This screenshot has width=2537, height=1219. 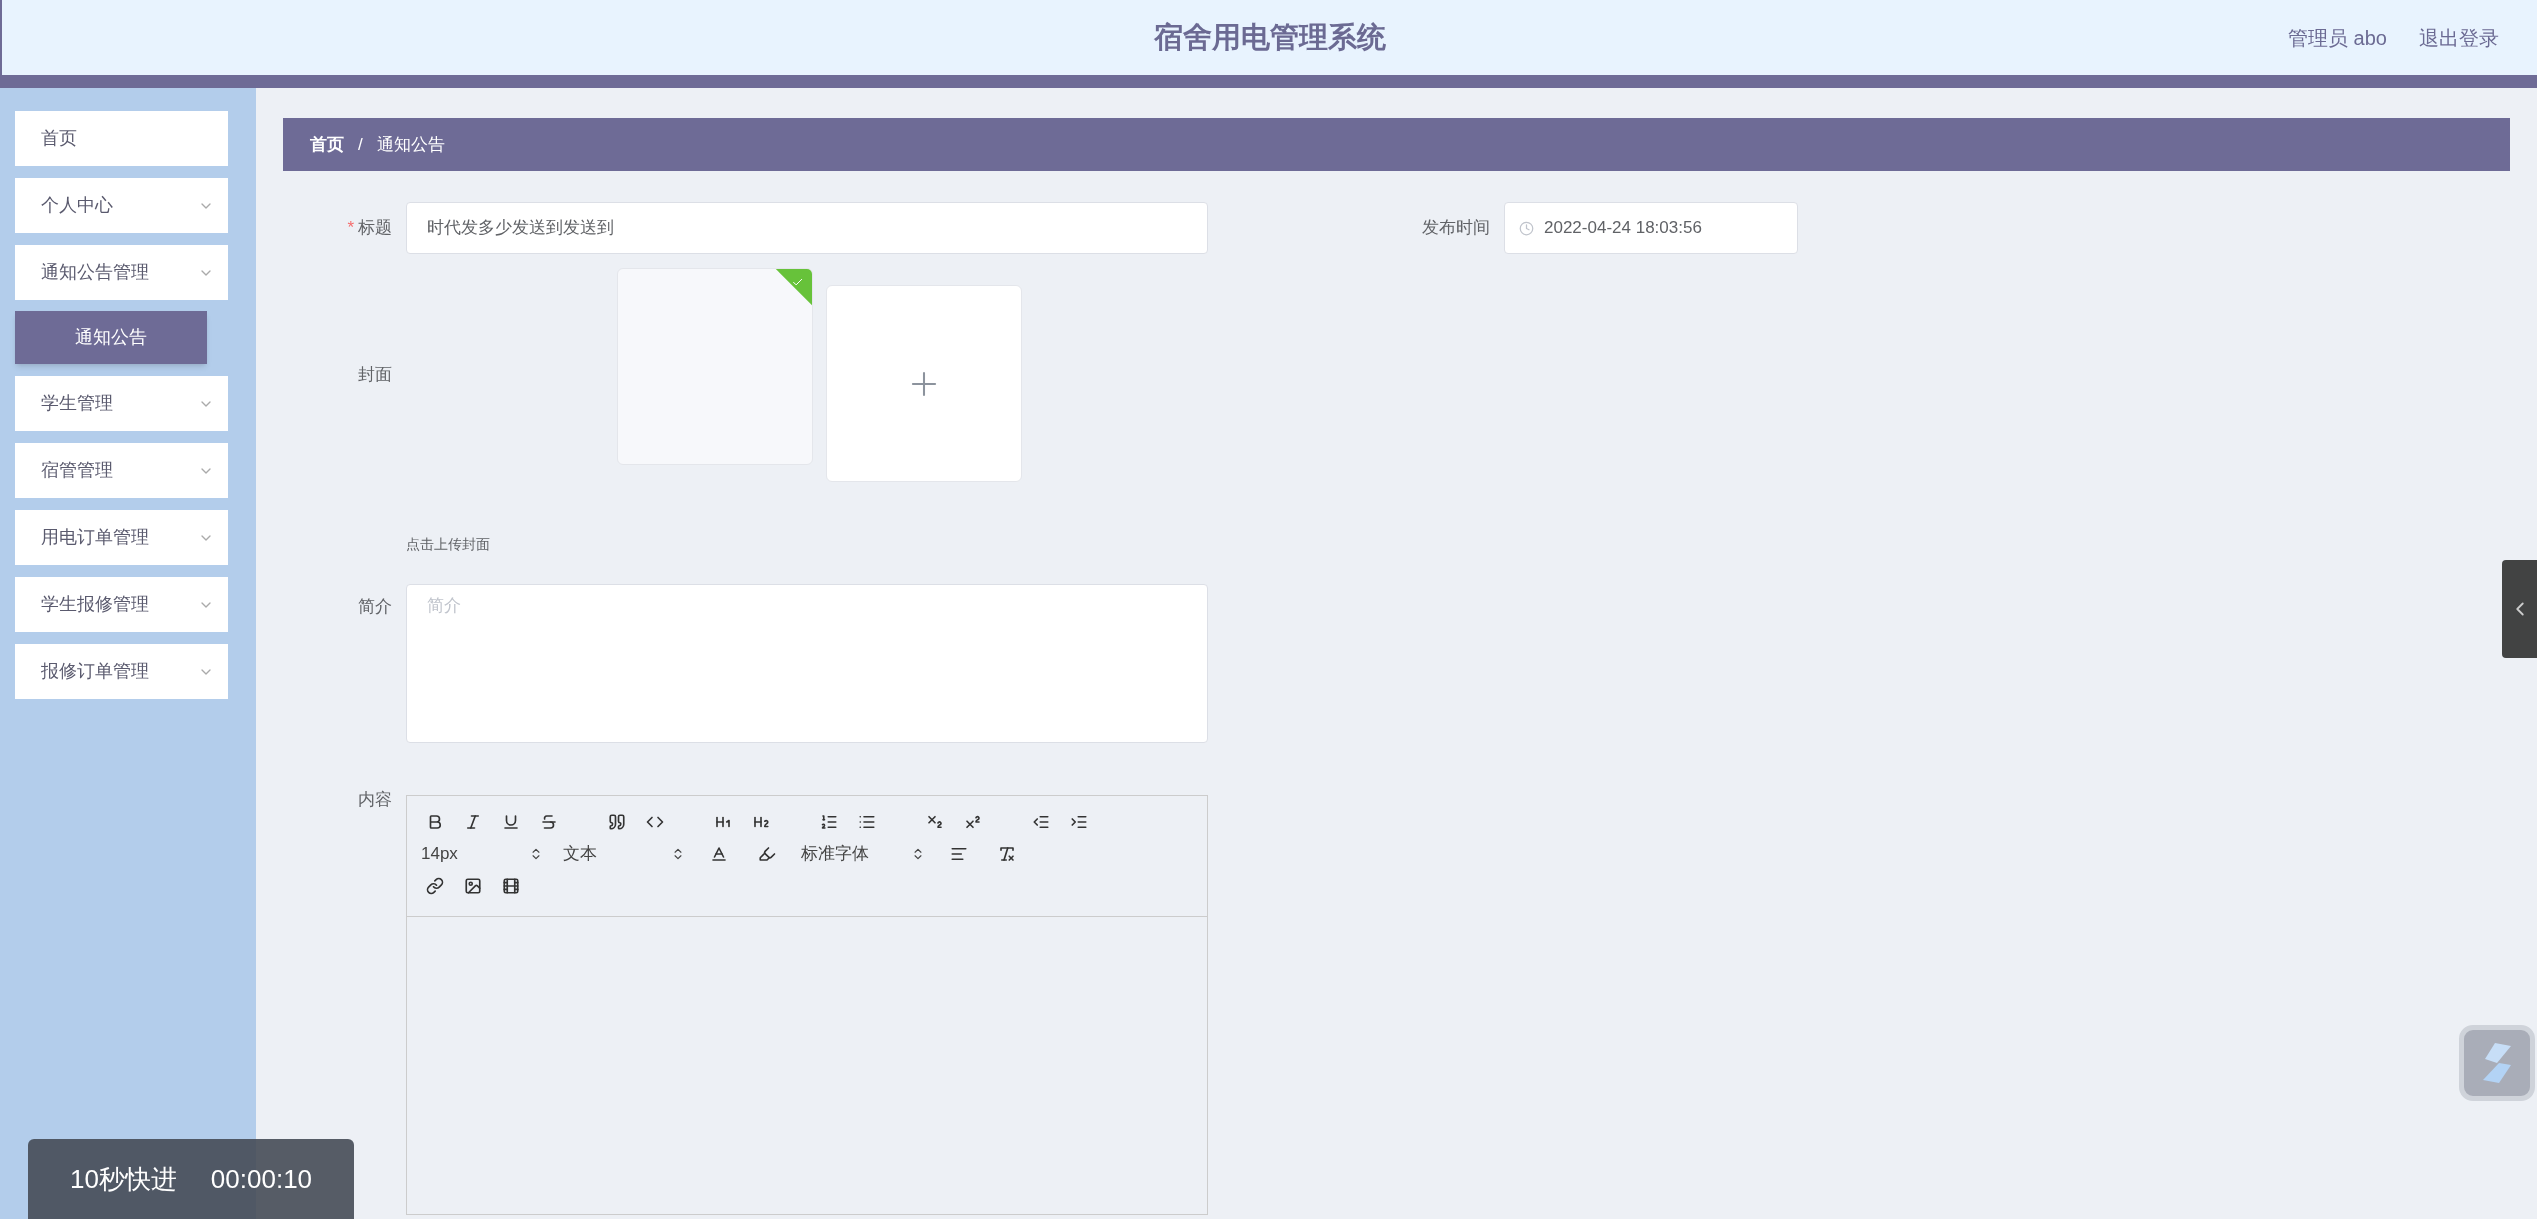 I want to click on field-label: 标题, so click(x=375, y=228).